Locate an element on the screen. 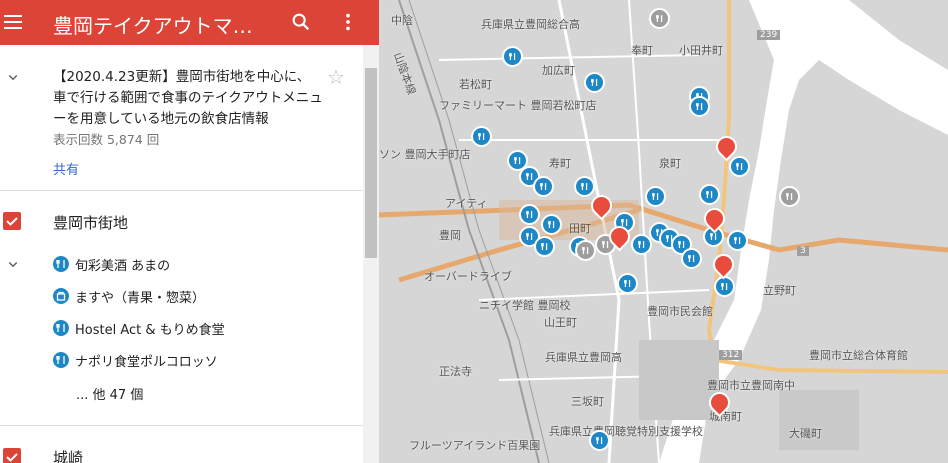 This screenshot has height=463, width=948. panel-scrollbar is located at coordinates (371, 254).